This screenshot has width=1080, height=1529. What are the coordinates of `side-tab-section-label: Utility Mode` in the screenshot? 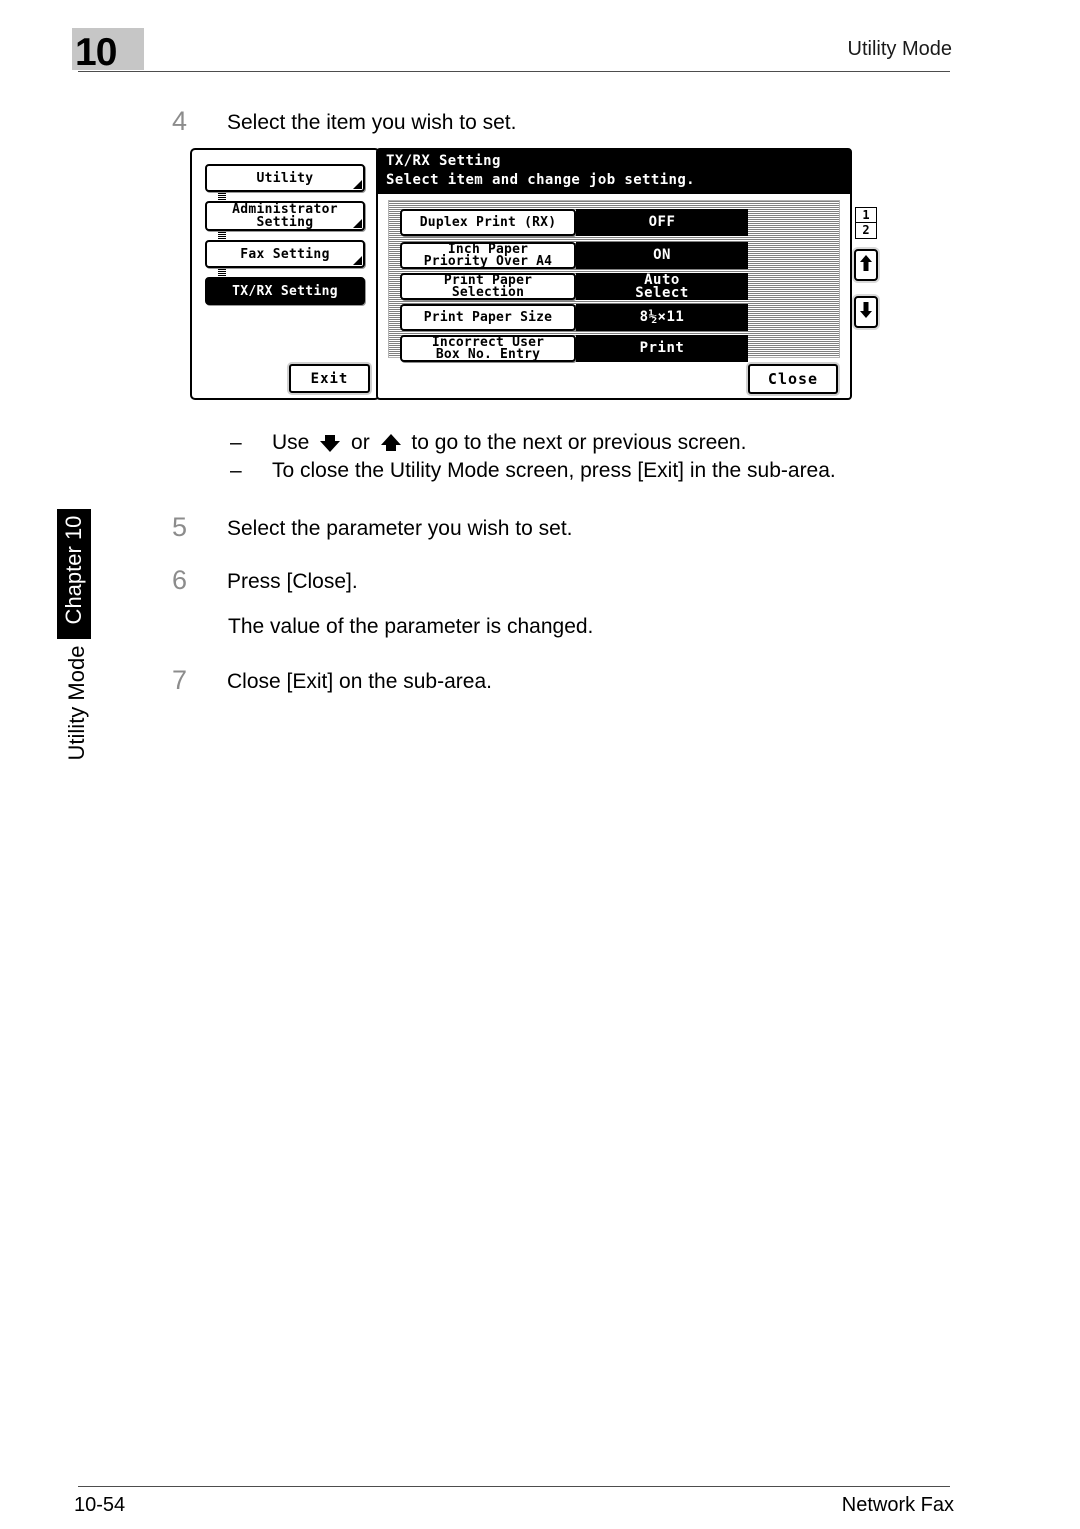 It's located at (76, 703).